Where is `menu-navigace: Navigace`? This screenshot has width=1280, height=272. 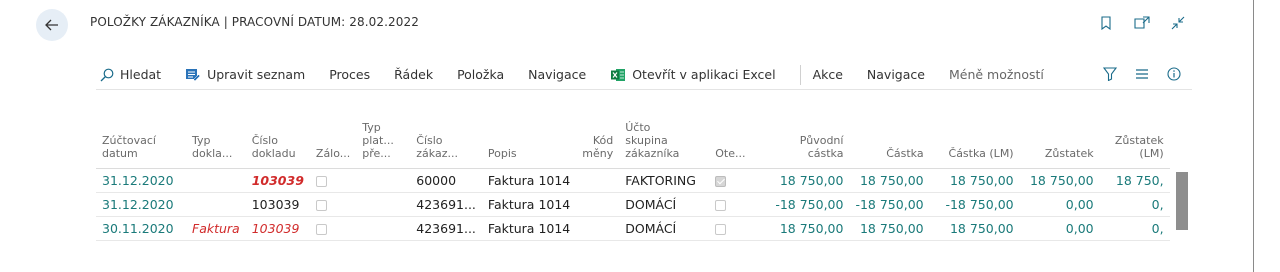 menu-navigace: Navigace is located at coordinates (557, 74).